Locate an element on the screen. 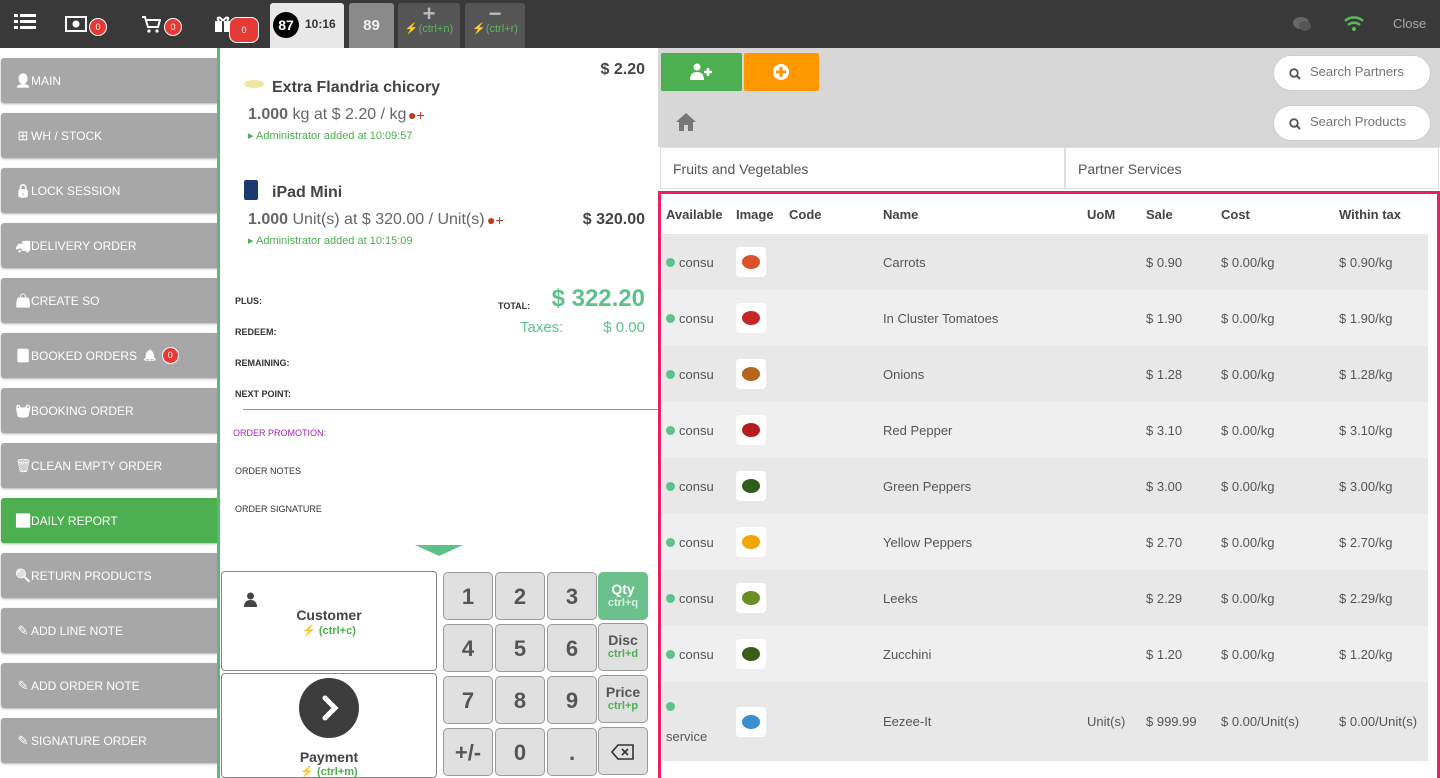 Image resolution: width=1440 pixels, height=778 pixels. sidebar-item-booked-orders: 📕 BOOKED ORDERS 🔔 0 is located at coordinates (109, 355).